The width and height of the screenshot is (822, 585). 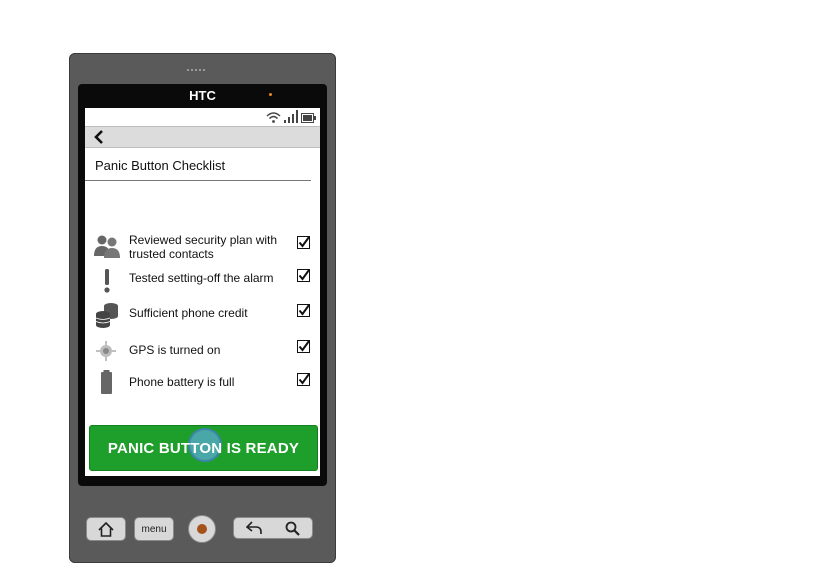 I want to click on coins-icon, so click(x=106, y=315).